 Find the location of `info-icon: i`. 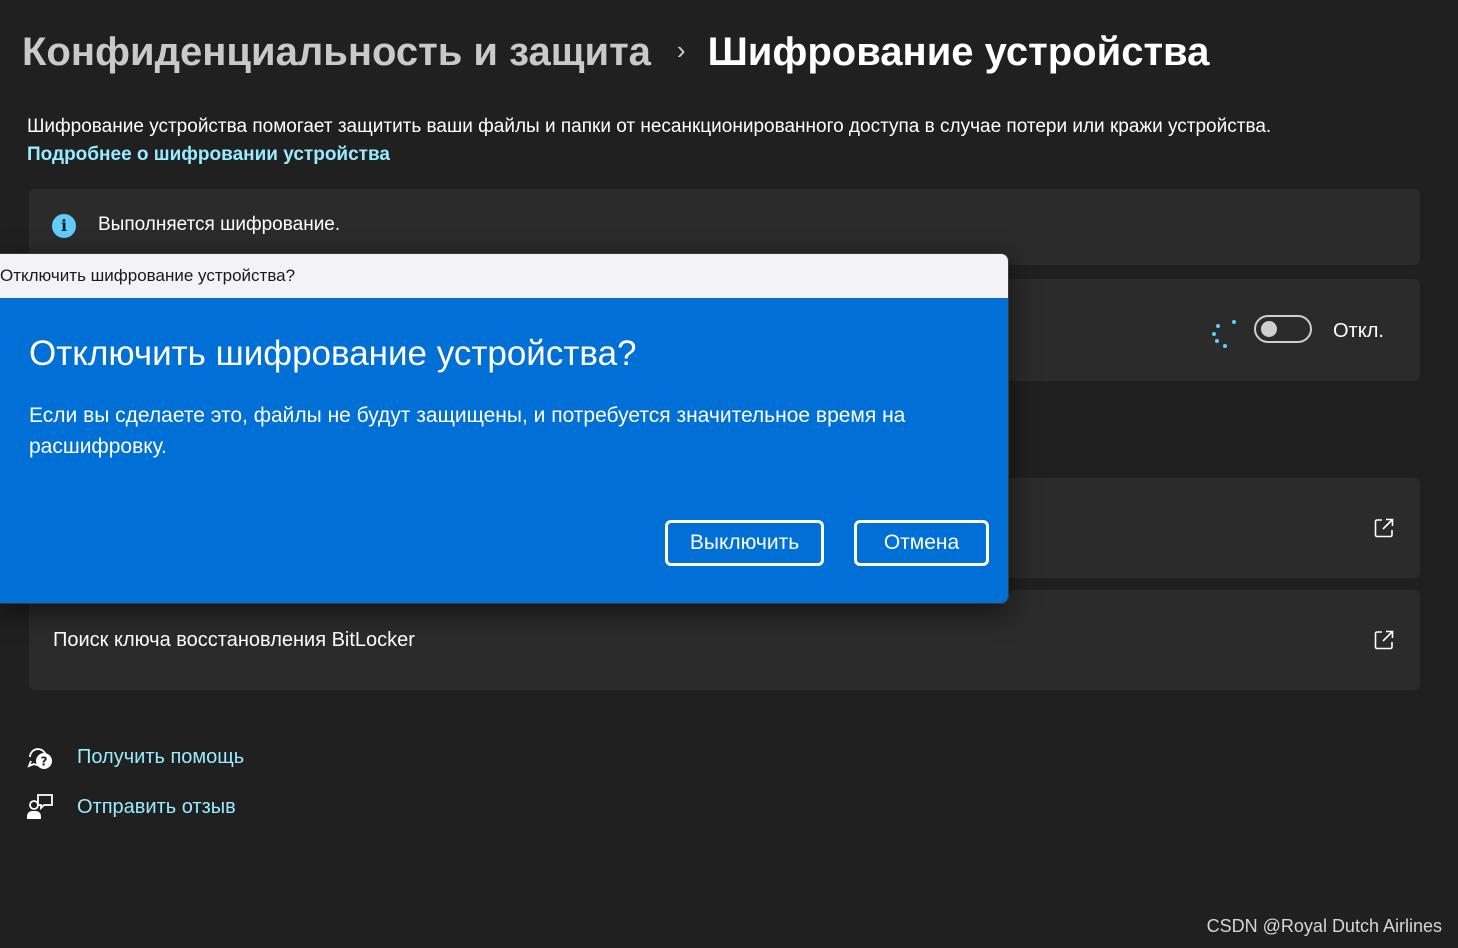

info-icon: i is located at coordinates (64, 226).